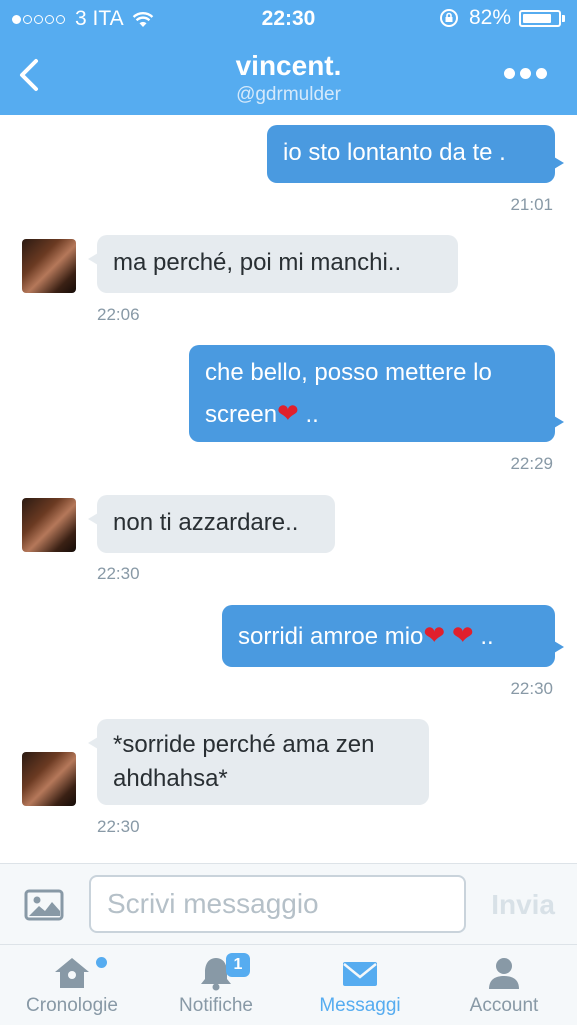 Image resolution: width=577 pixels, height=1025 pixels. I want to click on message-text: non ti azzardare.., so click(206, 522).